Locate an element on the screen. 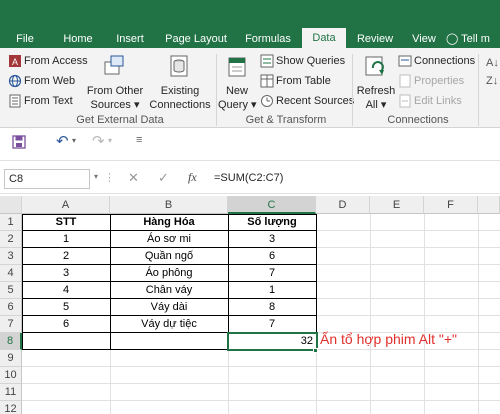 The width and height of the screenshot is (500, 414). column-header: F is located at coordinates (451, 205).